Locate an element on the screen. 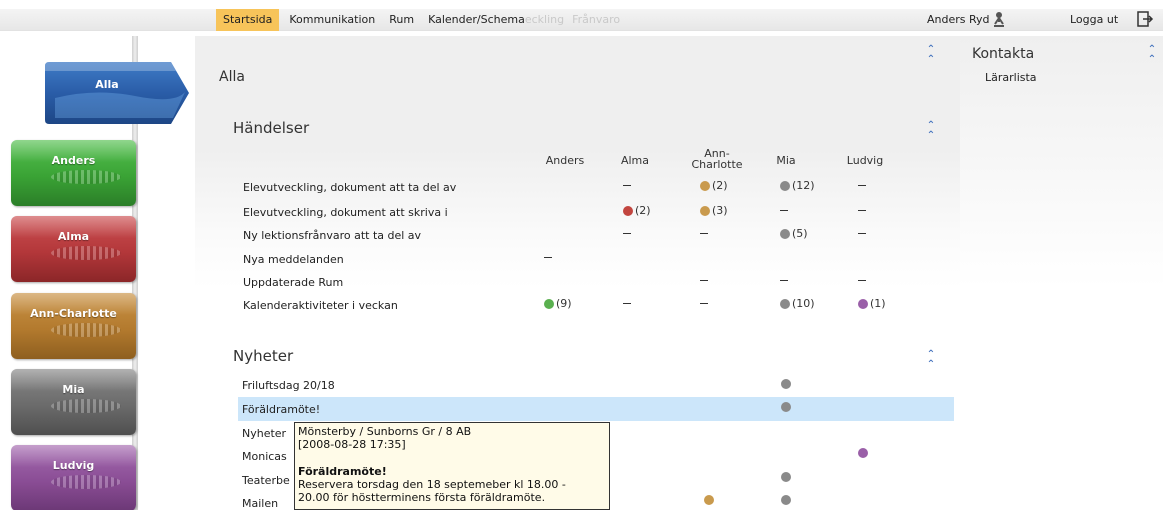  news-title: Nyheter is located at coordinates (263, 356).